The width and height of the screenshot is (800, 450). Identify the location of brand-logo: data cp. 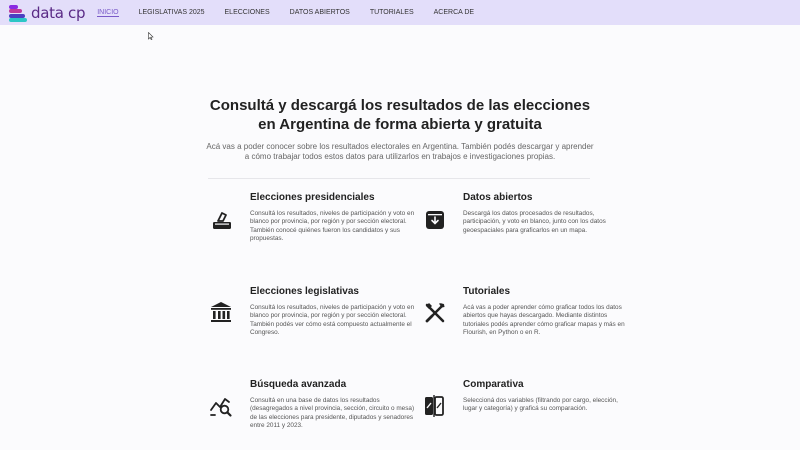
(47, 12).